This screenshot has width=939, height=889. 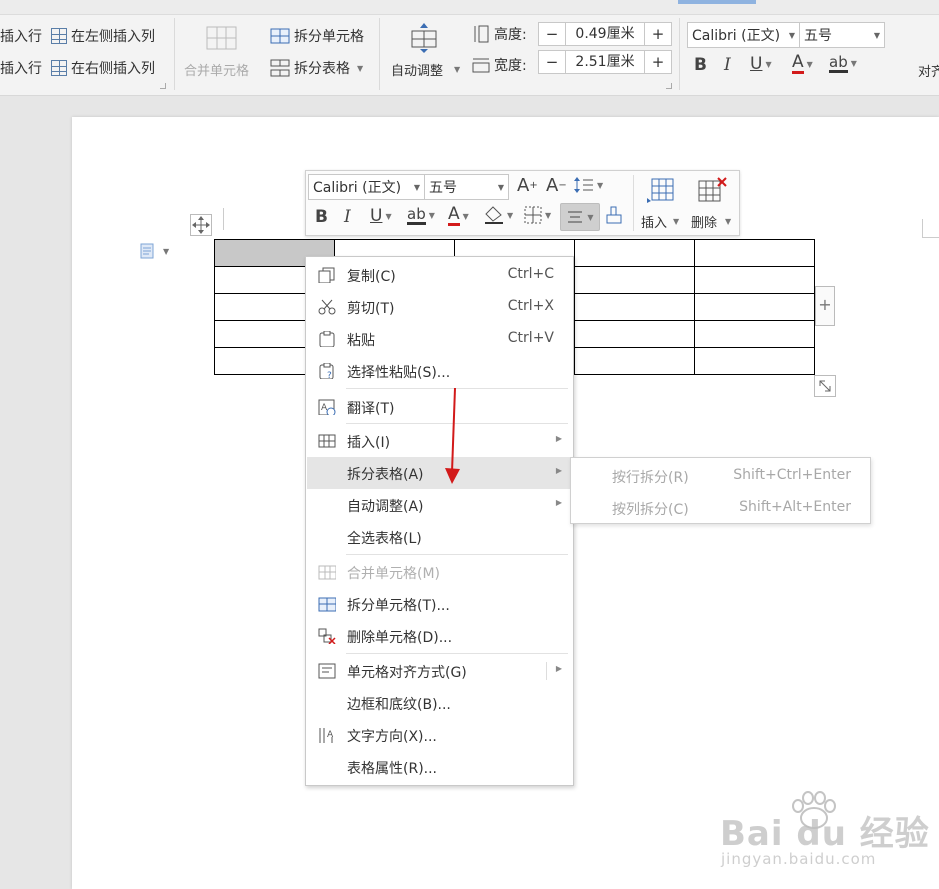 What do you see at coordinates (466, 187) in the screenshot?
I see `mini-font-size-select: 五号 ▼` at bounding box center [466, 187].